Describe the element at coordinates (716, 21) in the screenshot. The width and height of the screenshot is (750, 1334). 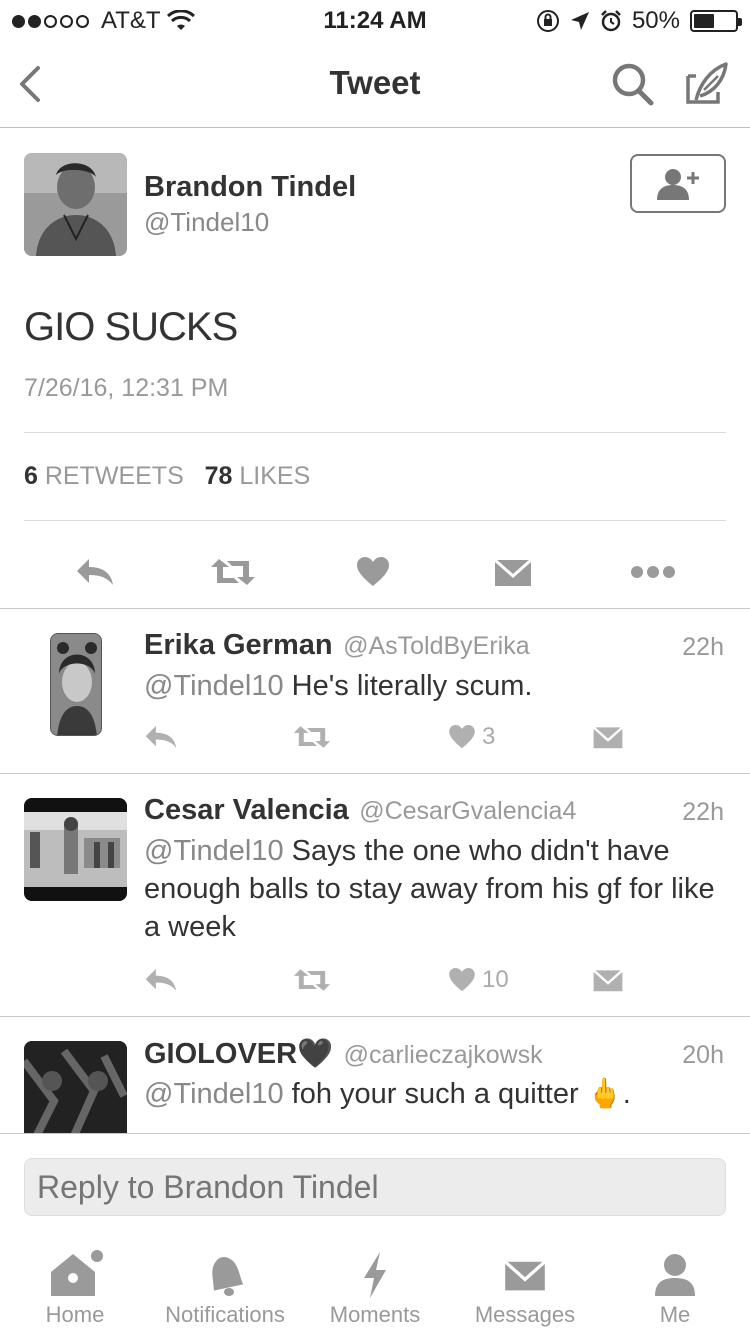
I see `battery-icon` at that location.